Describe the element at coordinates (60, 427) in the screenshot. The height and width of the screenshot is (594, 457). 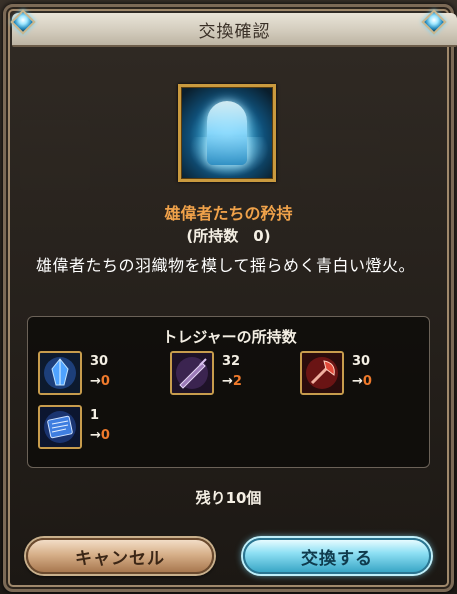
I see `blue-scroll-icon` at that location.